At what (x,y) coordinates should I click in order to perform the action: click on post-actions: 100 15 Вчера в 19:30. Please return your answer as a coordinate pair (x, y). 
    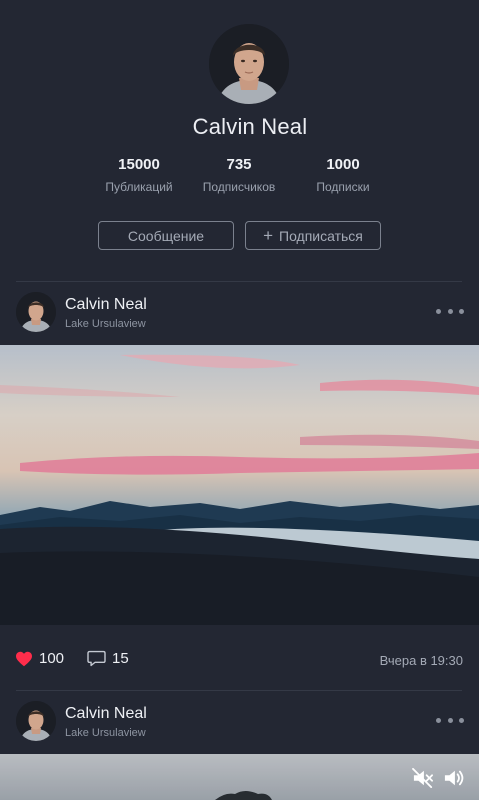
    Looking at the image, I should click on (239, 660).